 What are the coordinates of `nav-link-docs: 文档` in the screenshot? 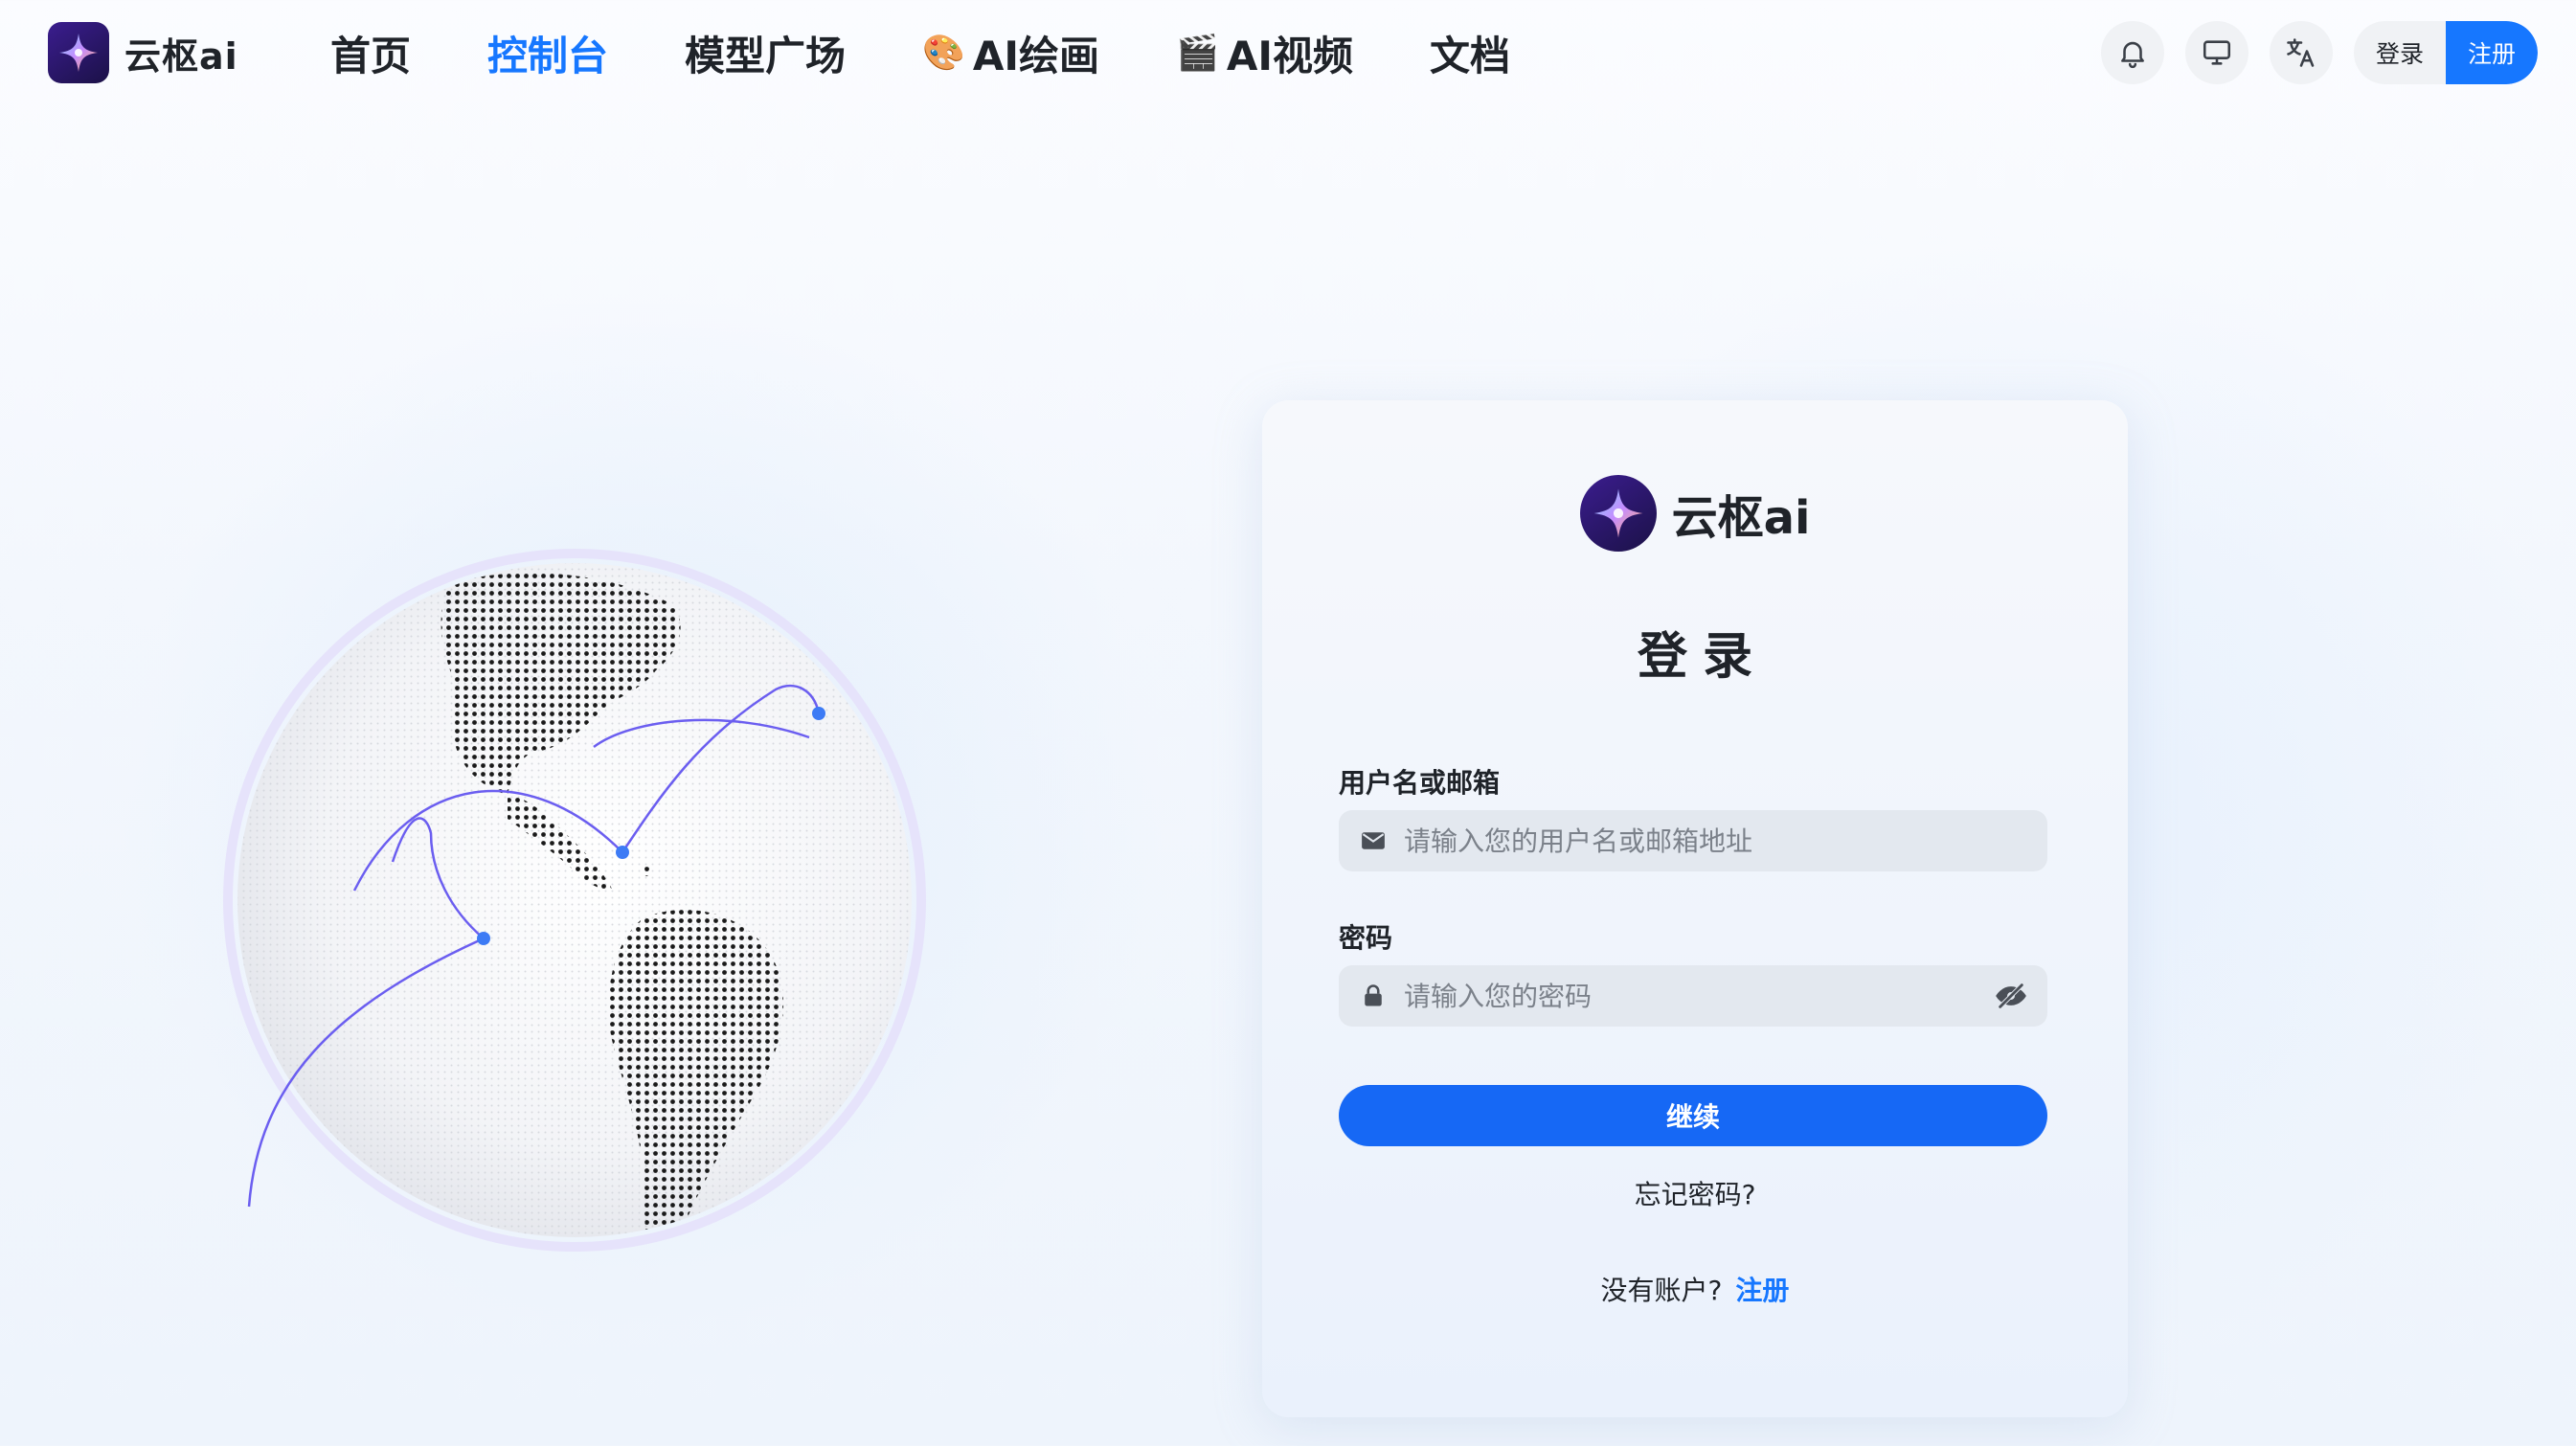 It's located at (1470, 53).